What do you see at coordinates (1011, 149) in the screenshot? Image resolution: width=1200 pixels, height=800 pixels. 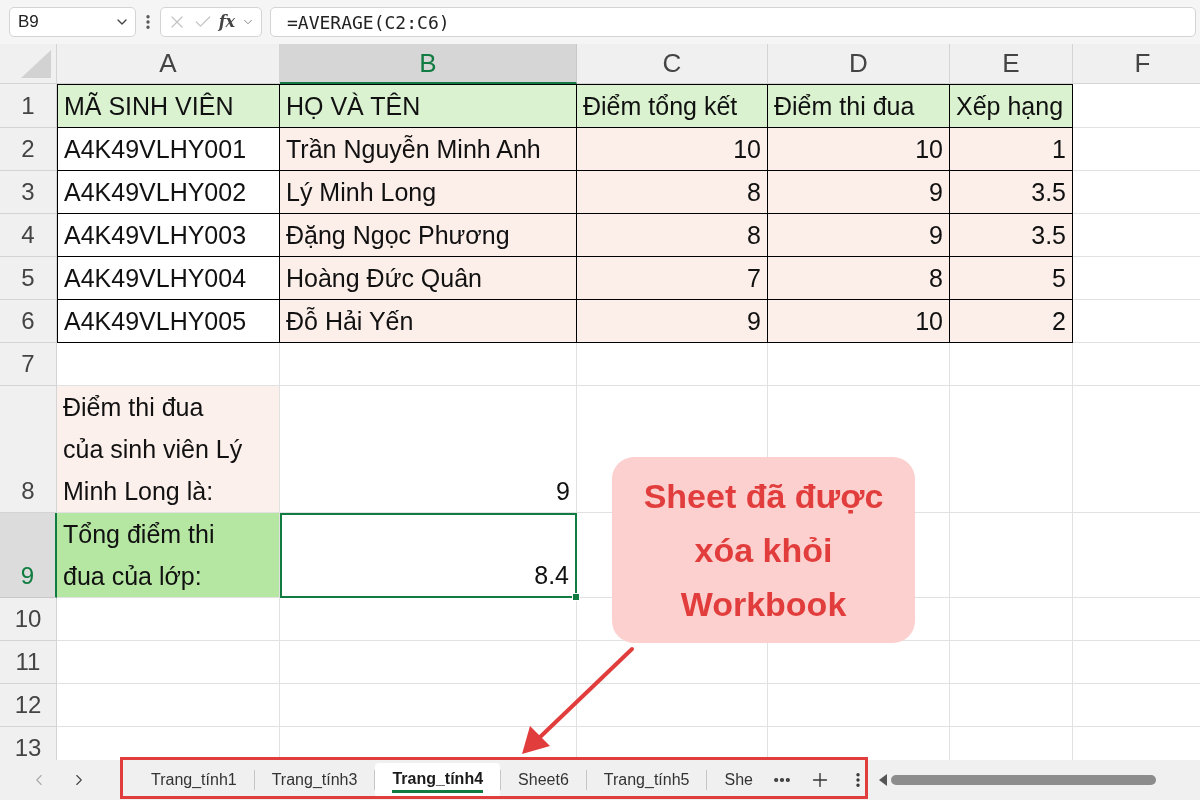 I see `table-cell: 1` at bounding box center [1011, 149].